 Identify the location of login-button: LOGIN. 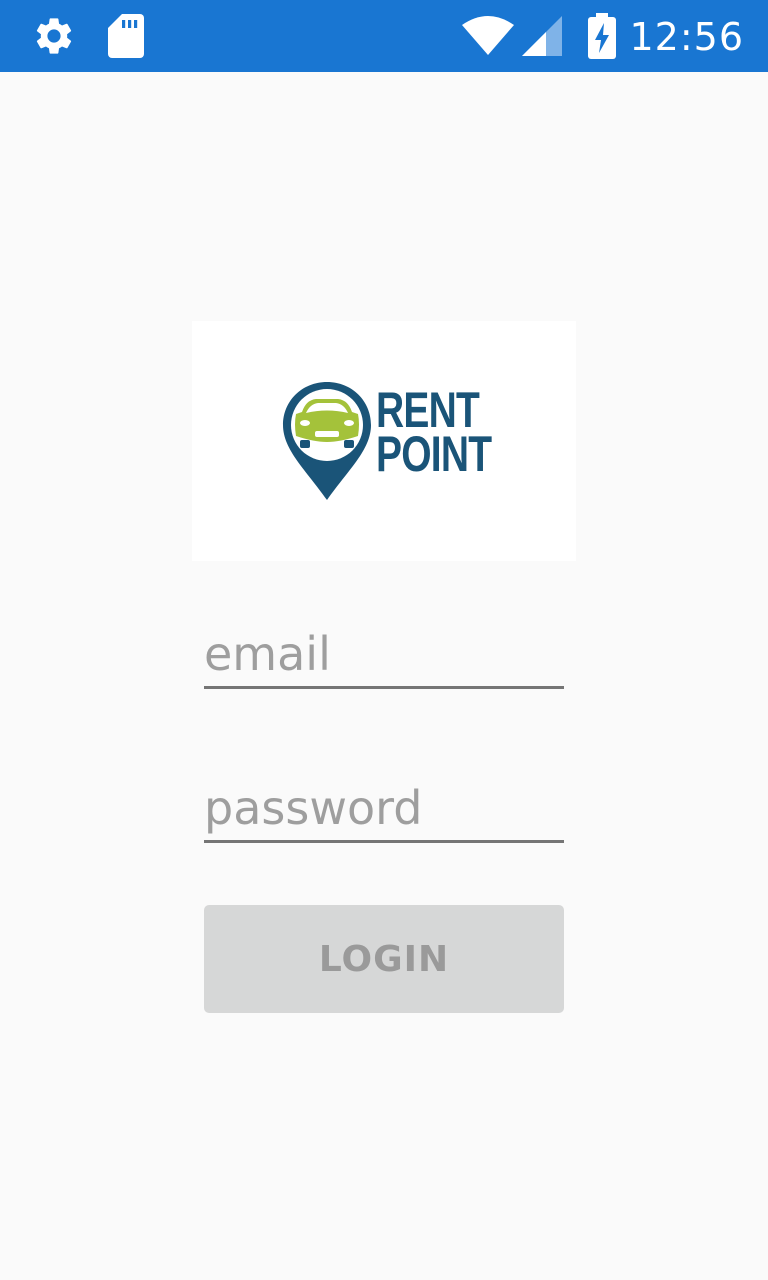
(384, 959).